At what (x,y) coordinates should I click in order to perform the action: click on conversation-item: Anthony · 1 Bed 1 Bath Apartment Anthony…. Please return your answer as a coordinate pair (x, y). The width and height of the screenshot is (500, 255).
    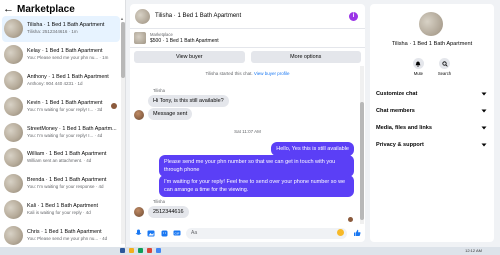
    Looking at the image, I should click on (61, 81).